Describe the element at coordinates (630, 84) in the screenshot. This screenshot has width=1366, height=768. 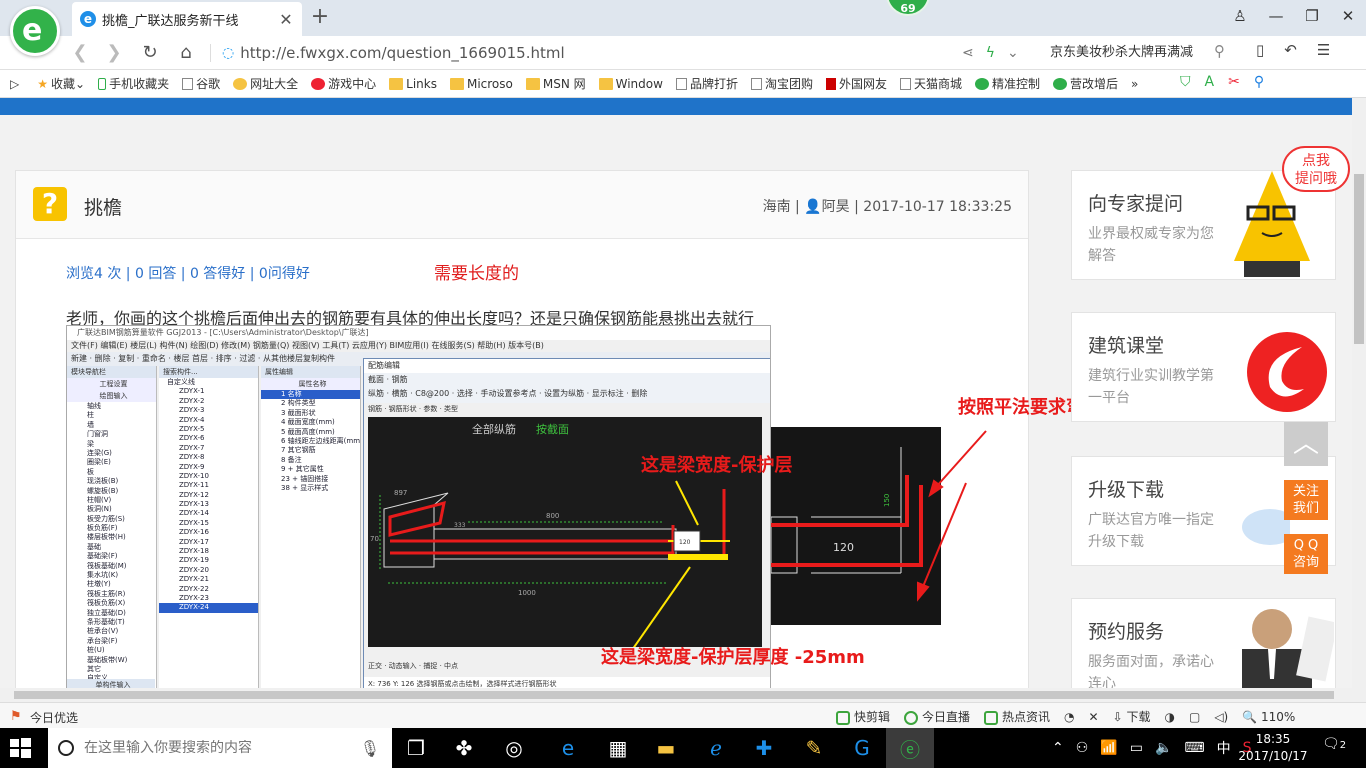
I see `bookmark-item: Window` at that location.